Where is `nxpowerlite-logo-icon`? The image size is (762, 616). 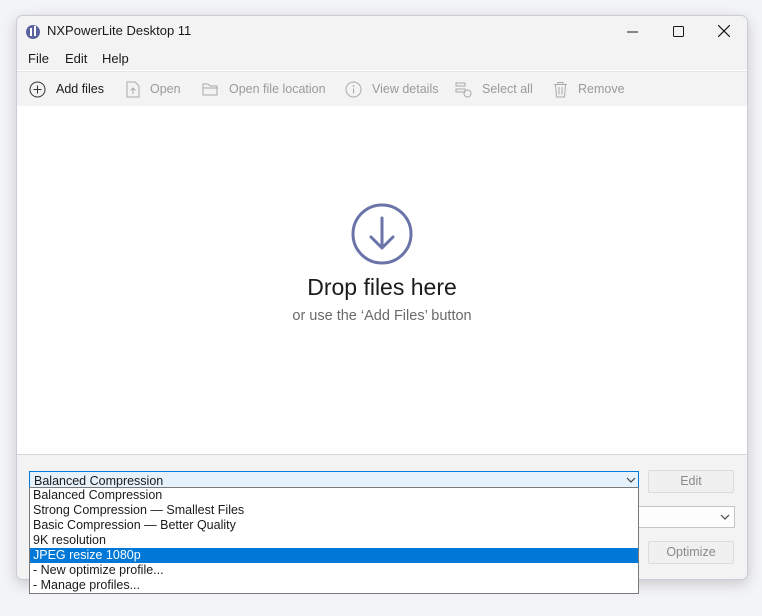
nxpowerlite-logo-icon is located at coordinates (33, 32).